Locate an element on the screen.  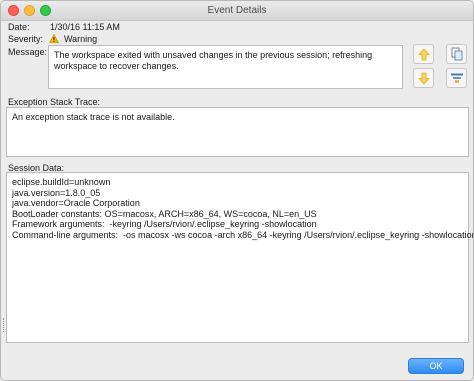
arrow-up-icon is located at coordinates (423, 53).